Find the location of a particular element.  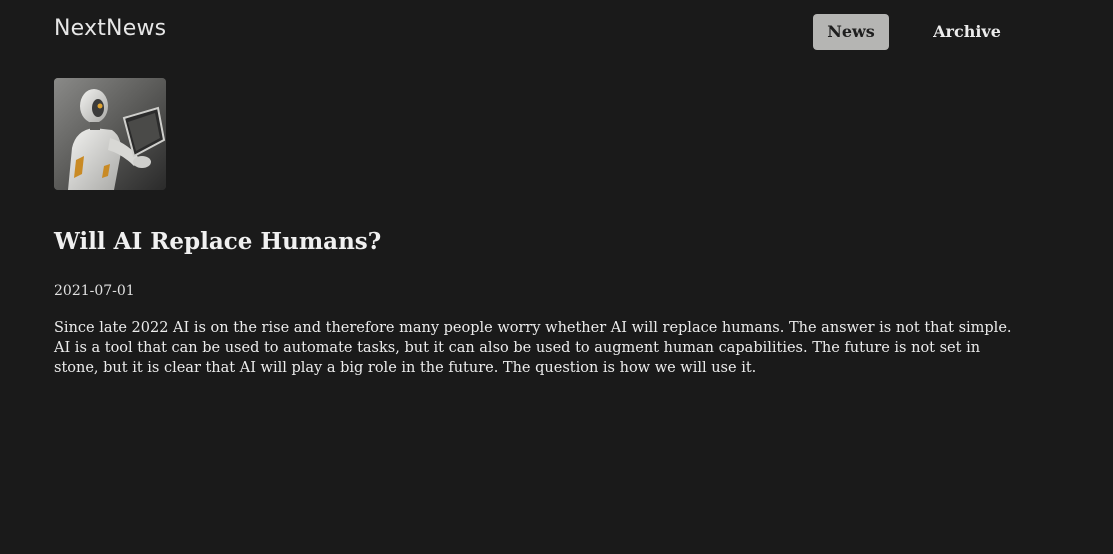

robot-illustration-icon is located at coordinates (110, 134).